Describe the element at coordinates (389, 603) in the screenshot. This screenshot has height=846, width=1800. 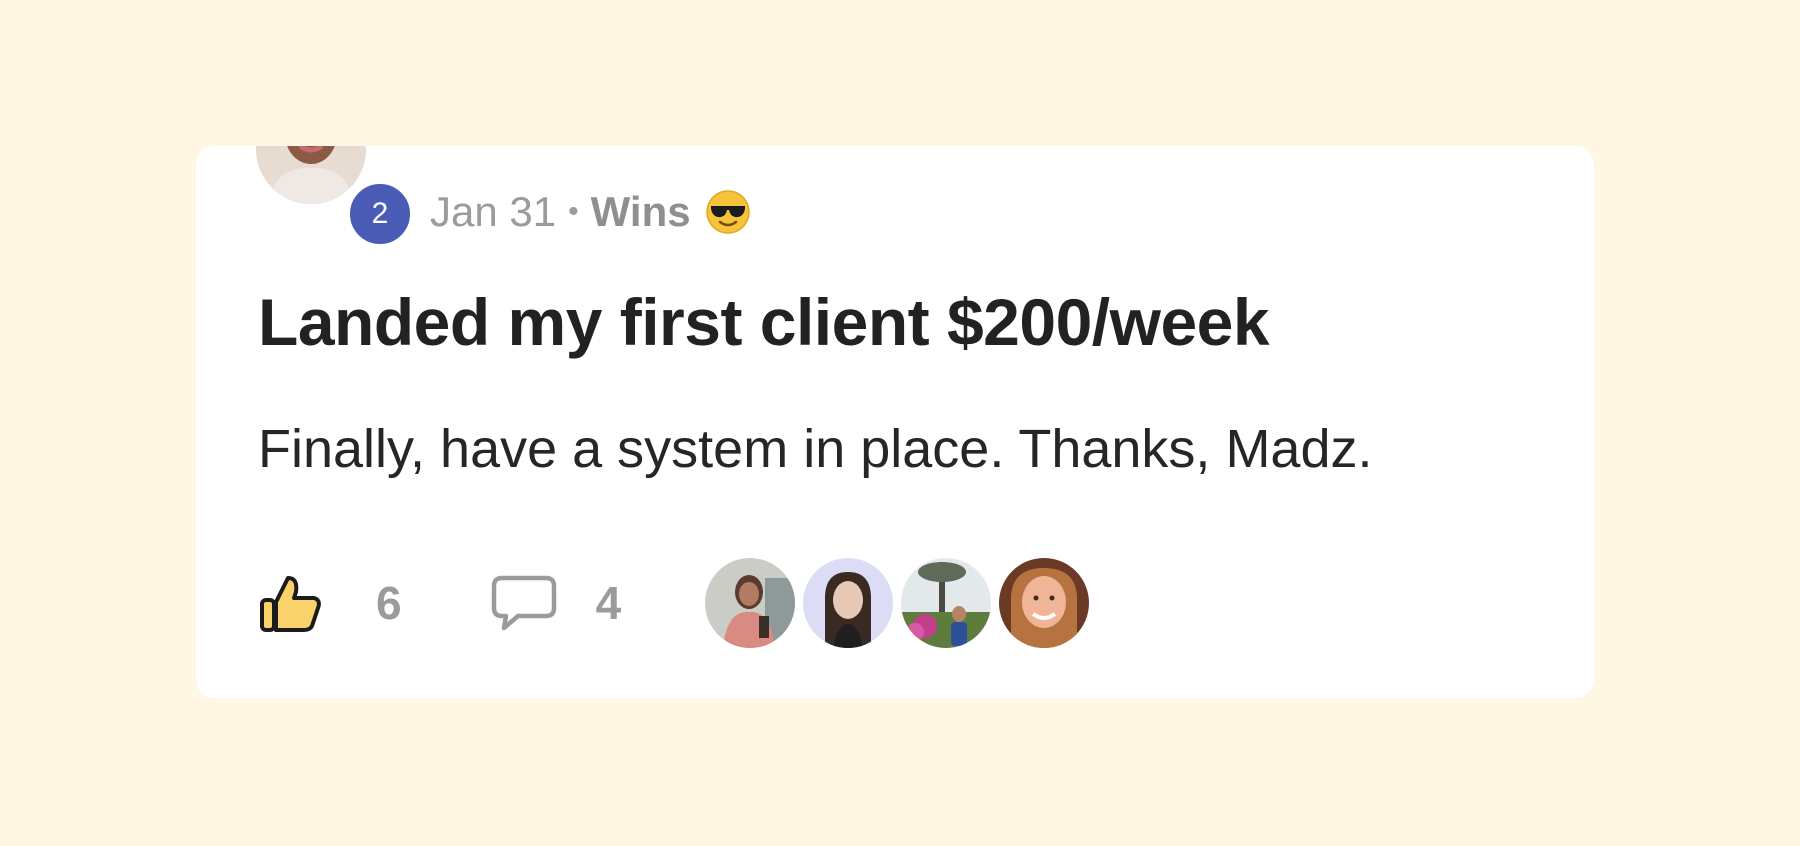
I see `like-count: 6` at that location.